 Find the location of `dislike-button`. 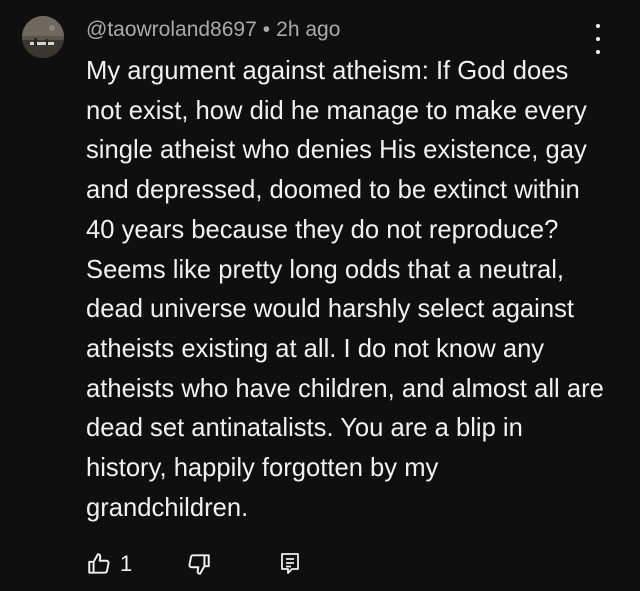

dislike-button is located at coordinates (199, 564).